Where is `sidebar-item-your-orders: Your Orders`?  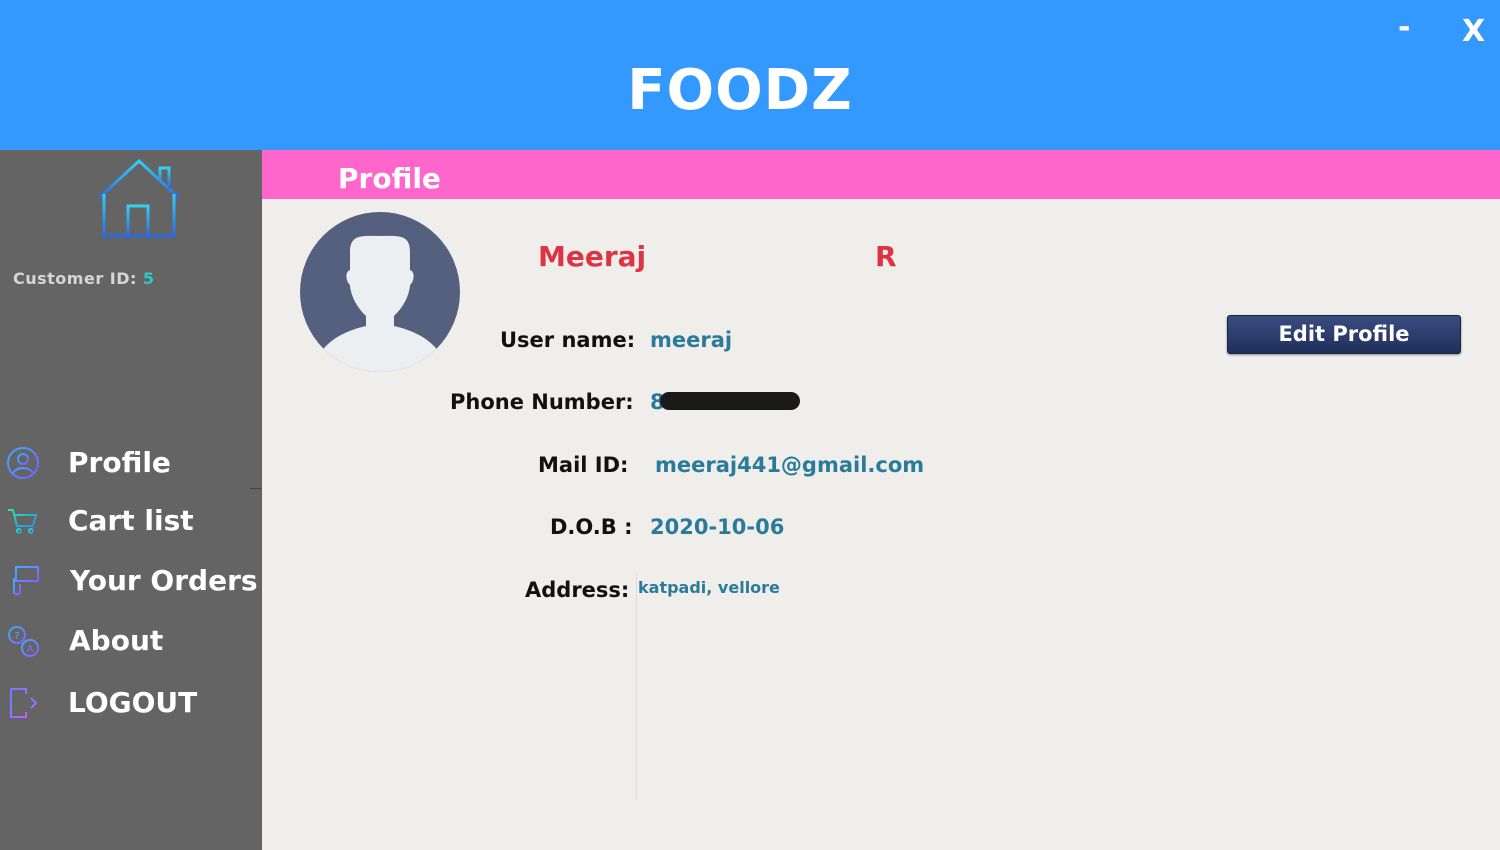 sidebar-item-your-orders: Your Orders is located at coordinates (131, 581).